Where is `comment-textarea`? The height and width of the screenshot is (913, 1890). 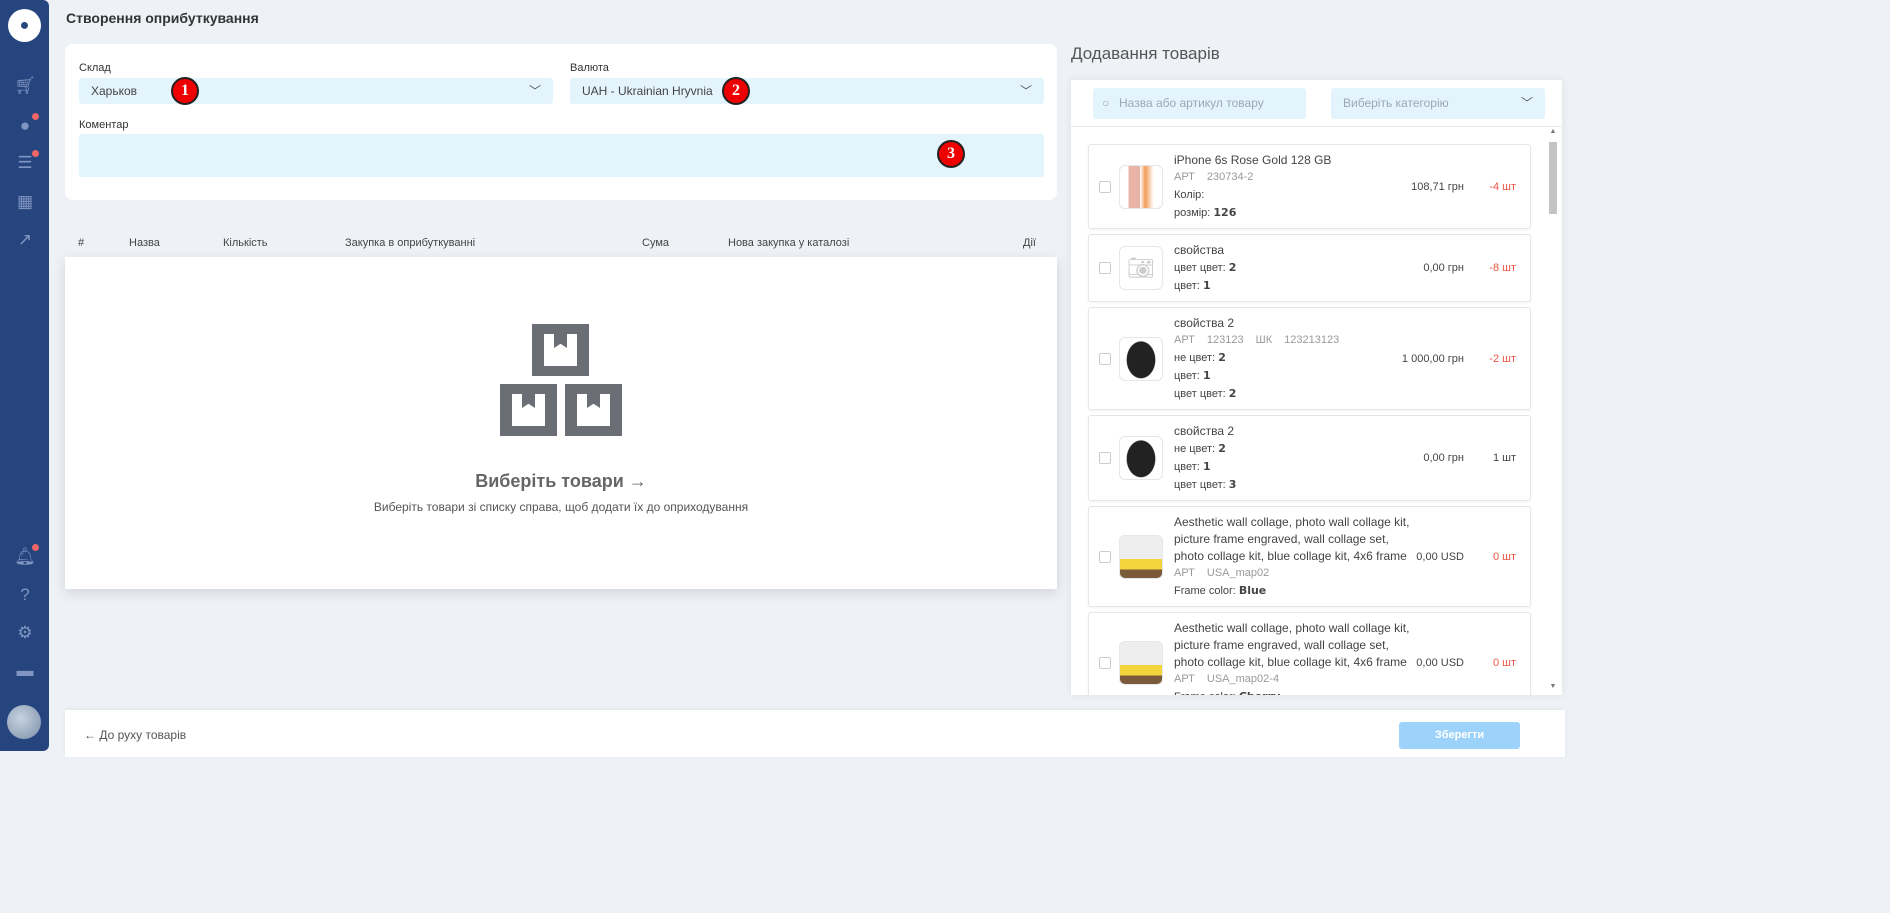 comment-textarea is located at coordinates (561, 155).